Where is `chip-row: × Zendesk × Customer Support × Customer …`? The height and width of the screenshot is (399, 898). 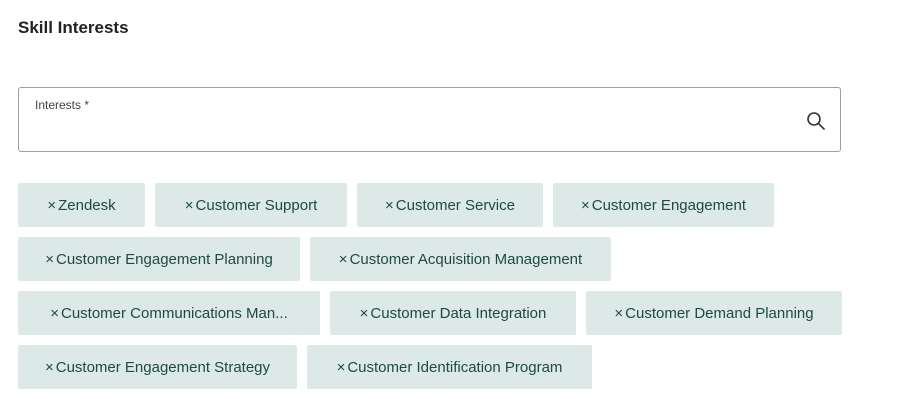
chip-row: × Zendesk × Customer Support × Customer … is located at coordinates (438, 205).